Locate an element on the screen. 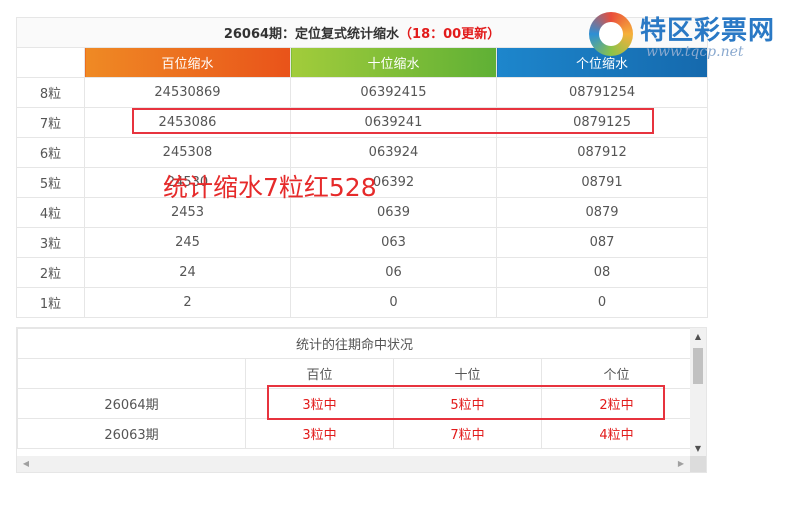  history-header-units: 个位 is located at coordinates (616, 373).